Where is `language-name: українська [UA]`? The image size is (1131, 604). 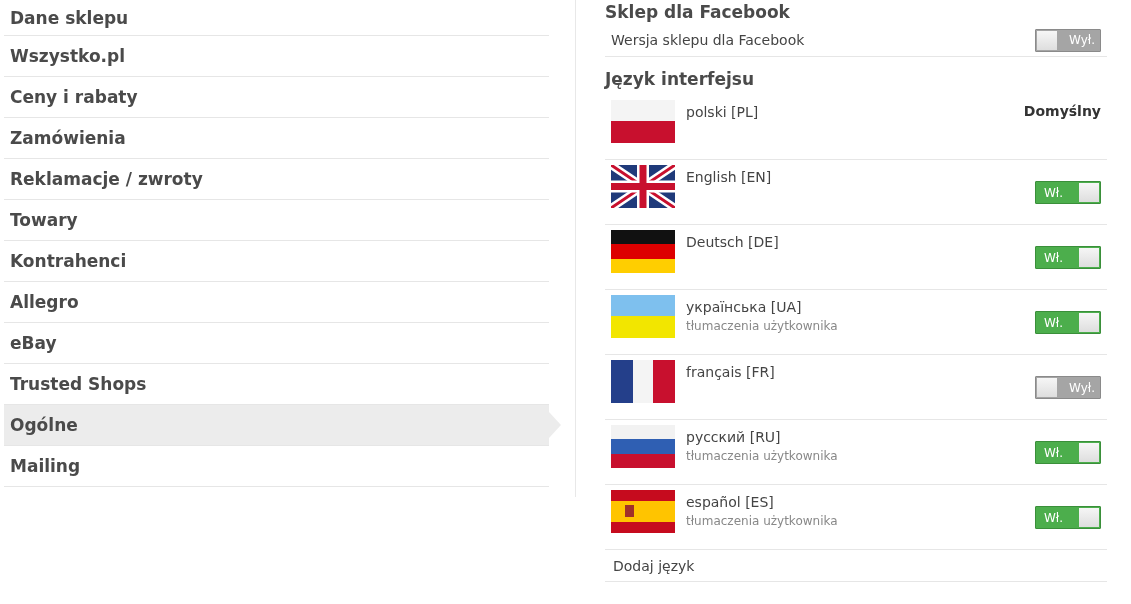 language-name: українська [UA] is located at coordinates (744, 307).